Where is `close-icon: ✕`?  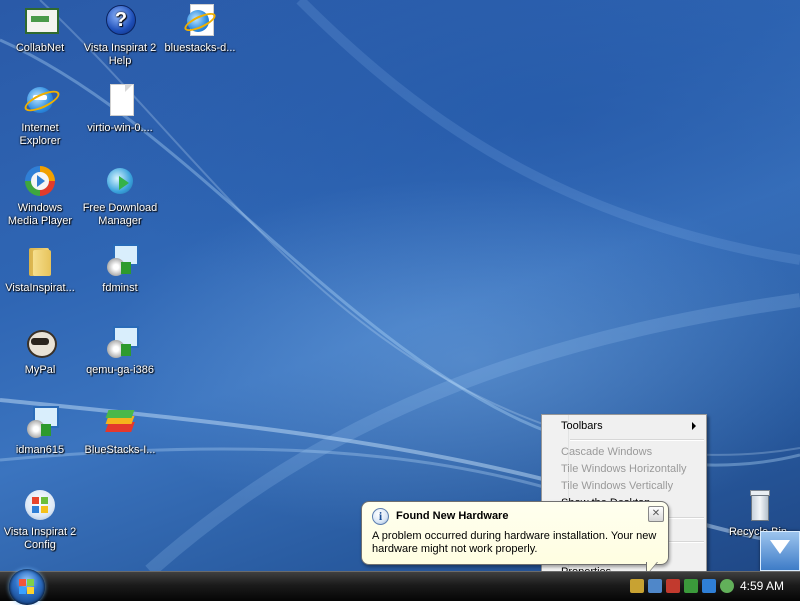
close-icon: ✕ is located at coordinates (656, 514).